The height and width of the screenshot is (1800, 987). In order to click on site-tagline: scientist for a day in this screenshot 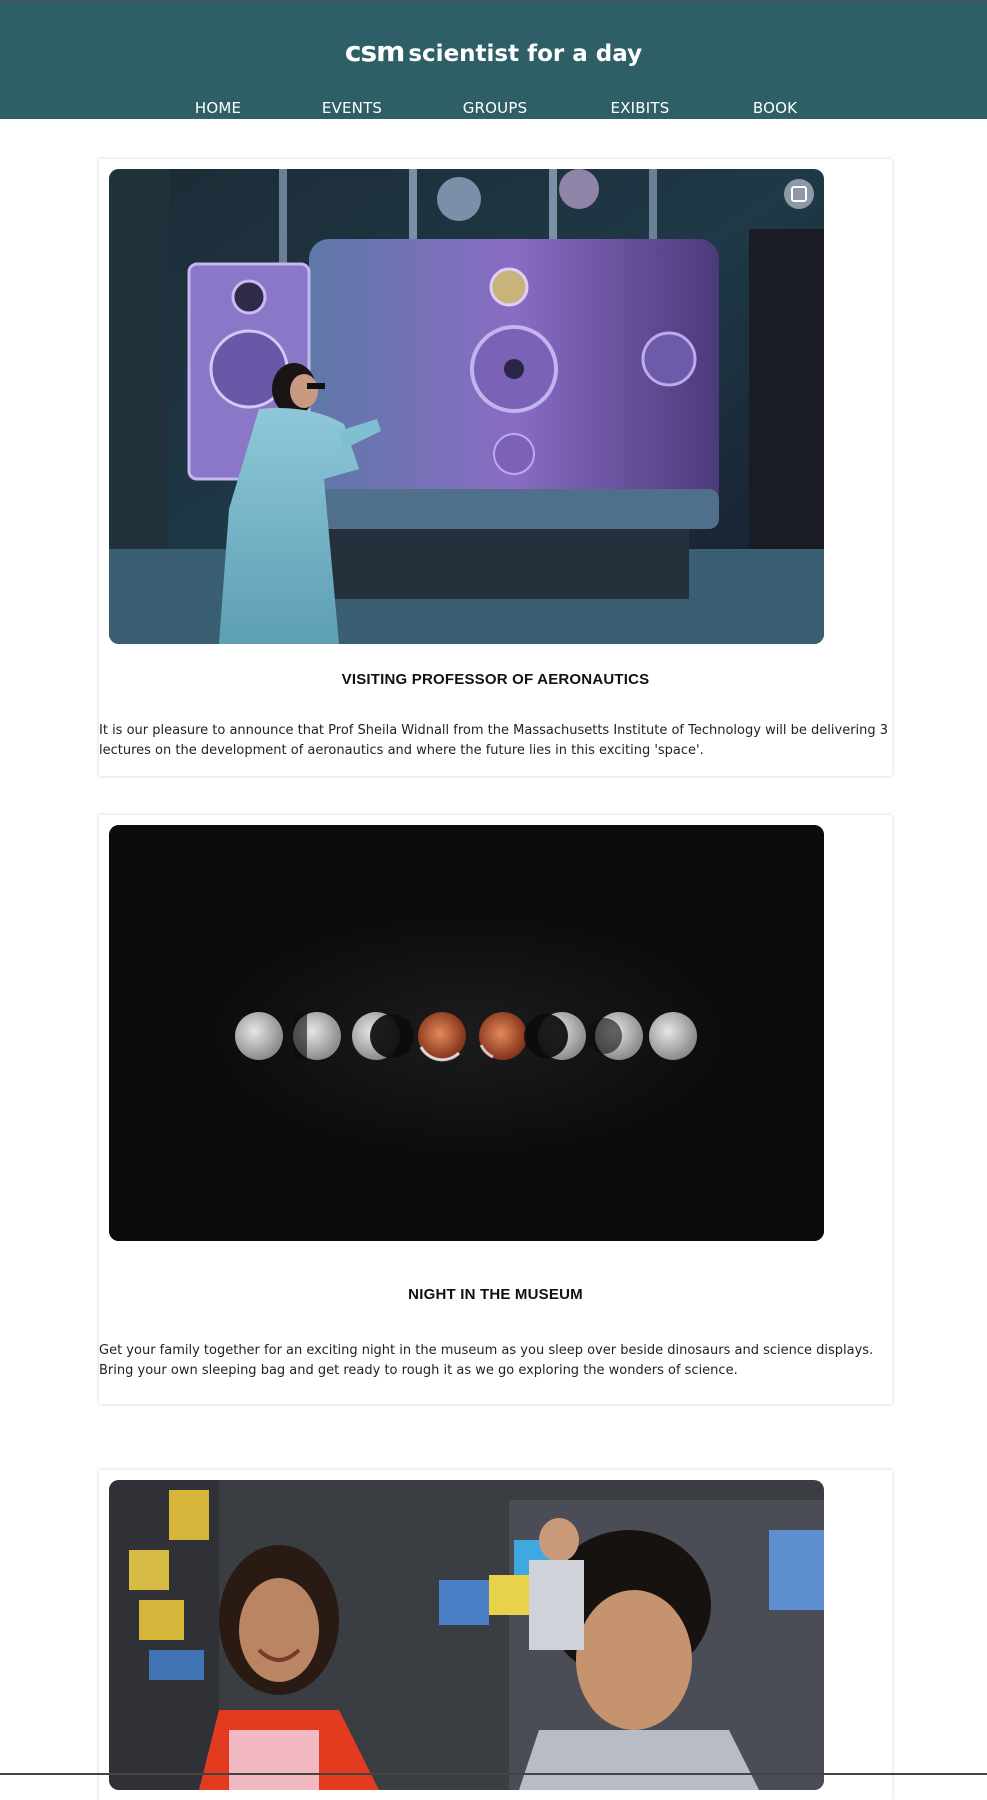, I will do `click(525, 54)`.